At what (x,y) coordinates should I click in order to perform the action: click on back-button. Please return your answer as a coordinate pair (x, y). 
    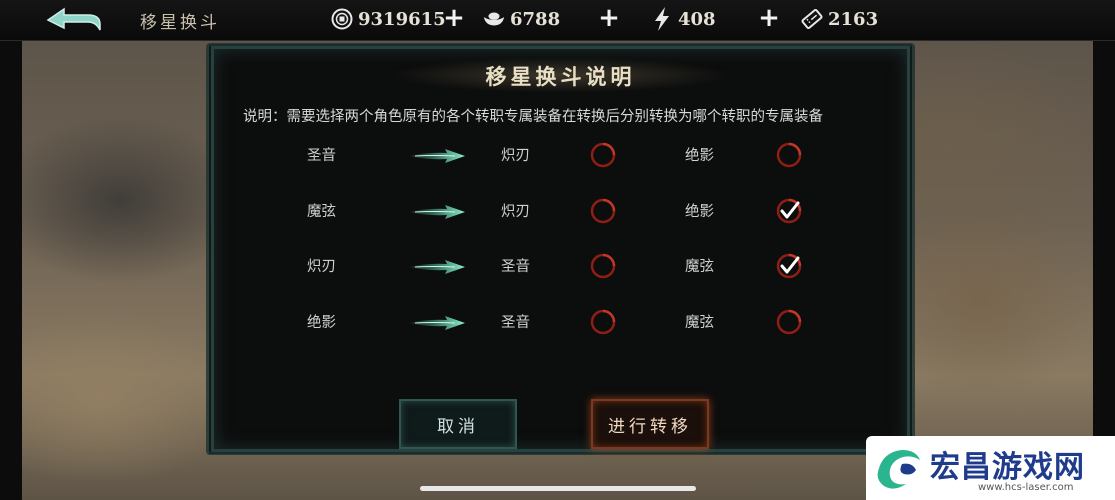
    Looking at the image, I should click on (75, 20).